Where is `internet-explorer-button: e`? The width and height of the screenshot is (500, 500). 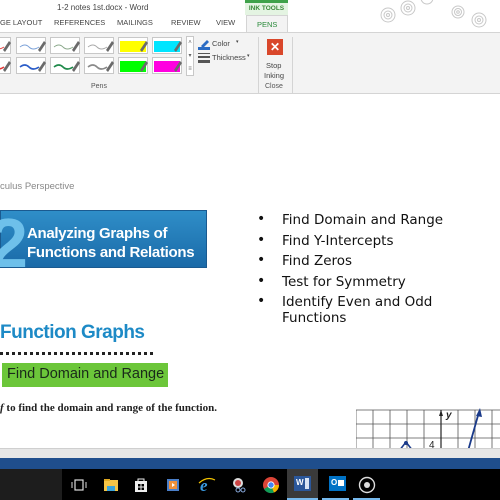
internet-explorer-button: e is located at coordinates (207, 485).